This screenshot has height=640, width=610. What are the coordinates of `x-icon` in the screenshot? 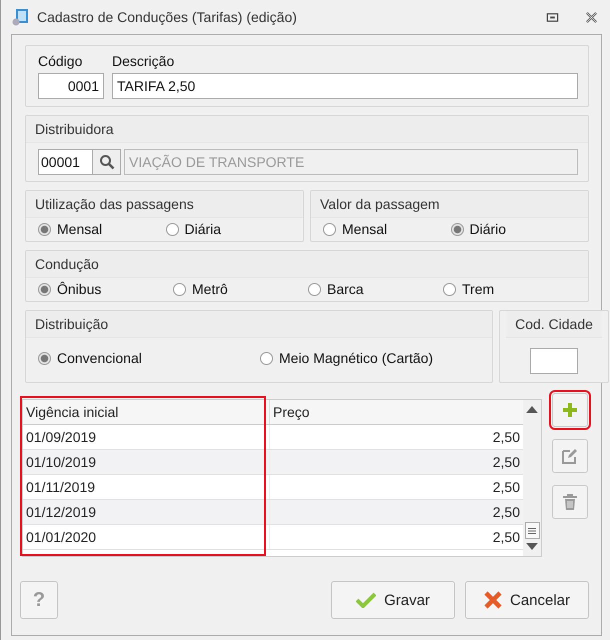 It's located at (493, 600).